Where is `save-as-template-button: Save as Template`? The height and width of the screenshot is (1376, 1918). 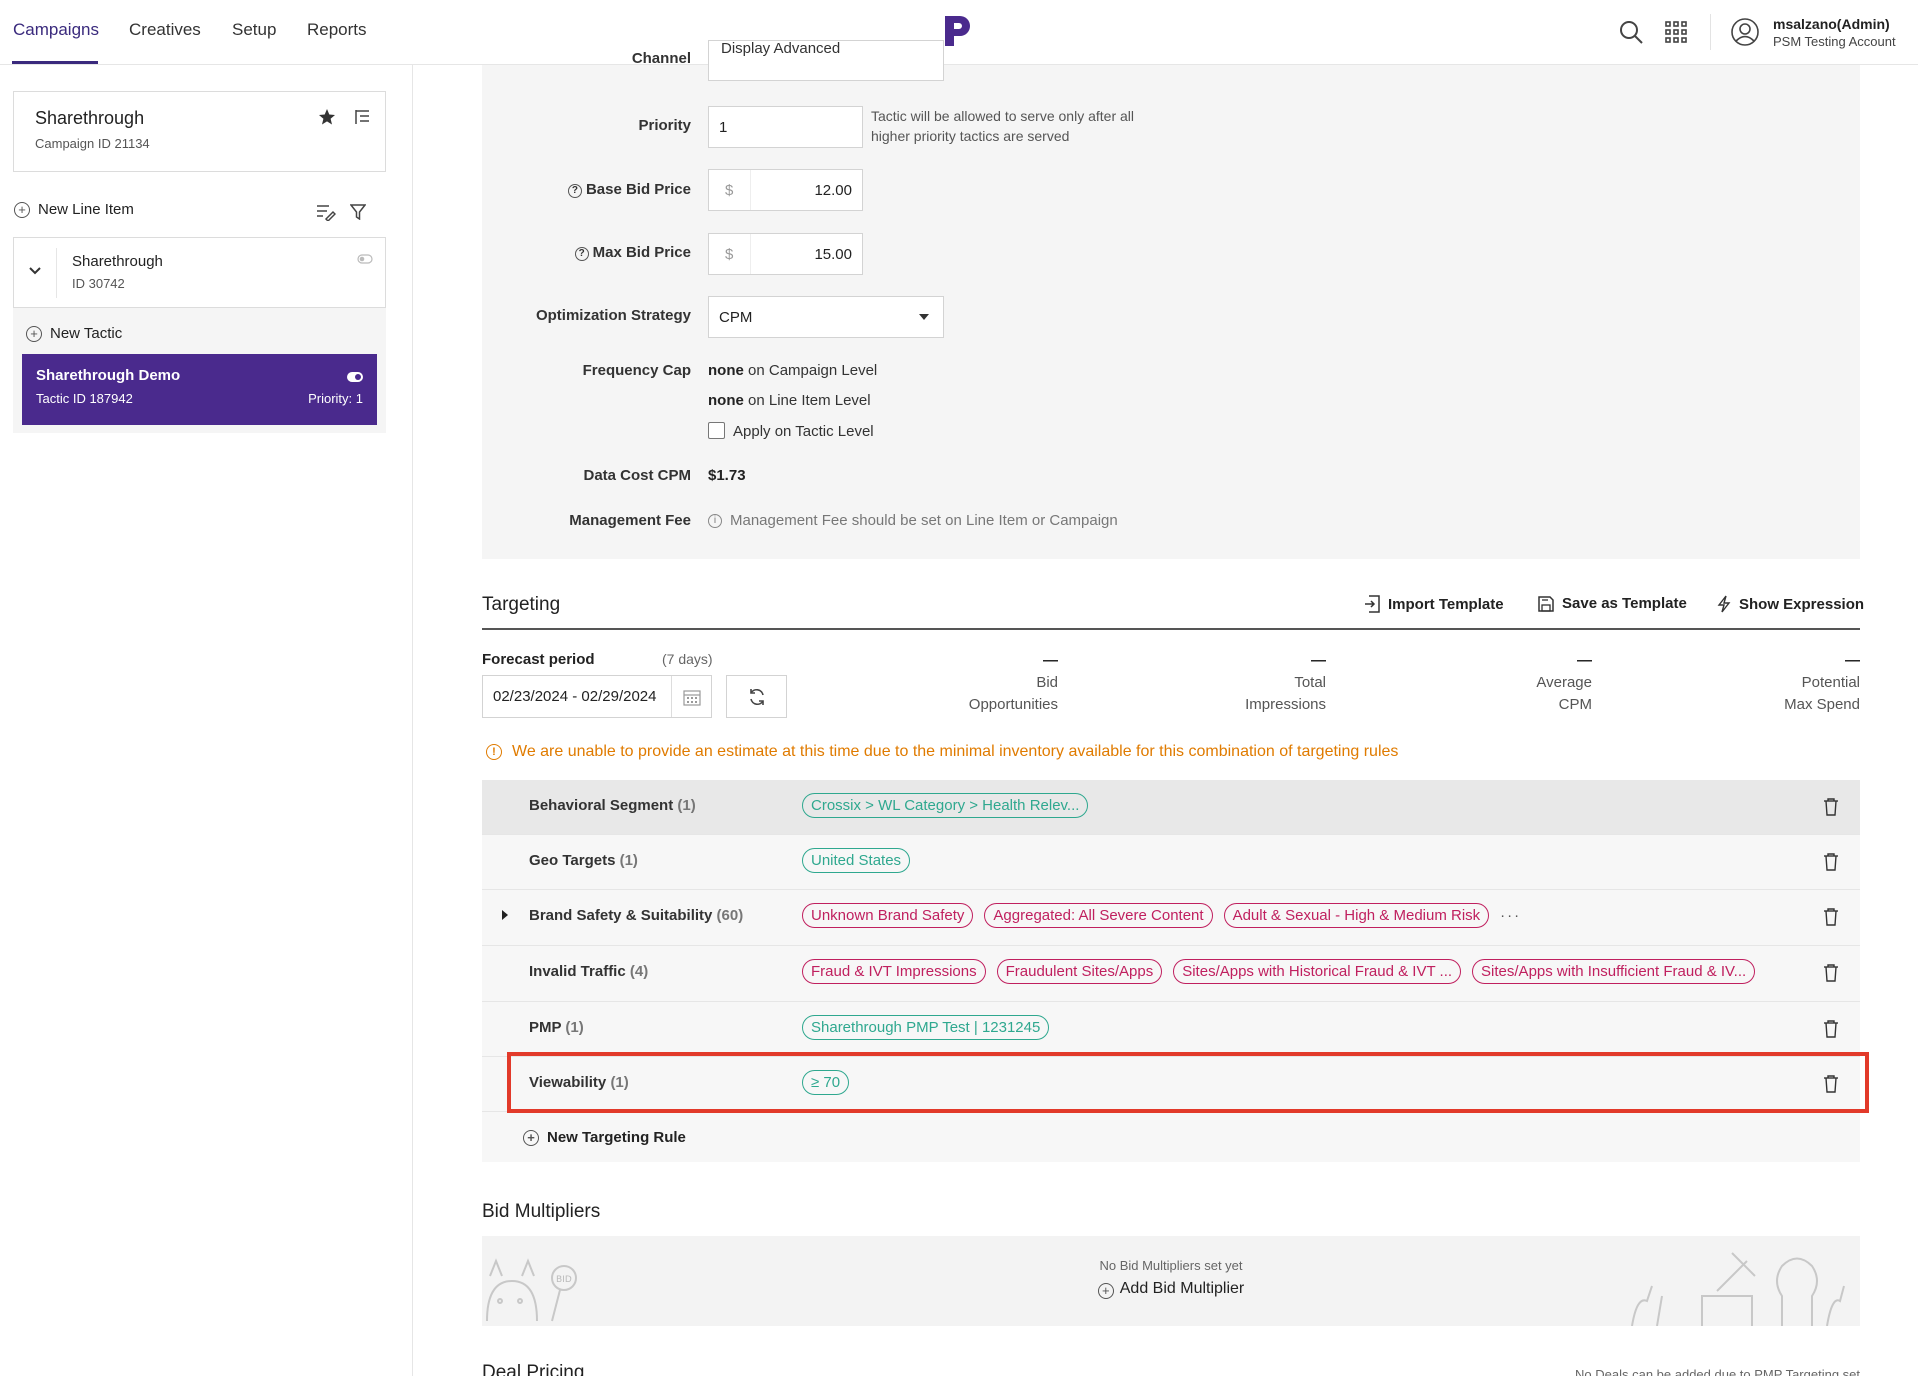 save-as-template-button: Save as Template is located at coordinates (1612, 603).